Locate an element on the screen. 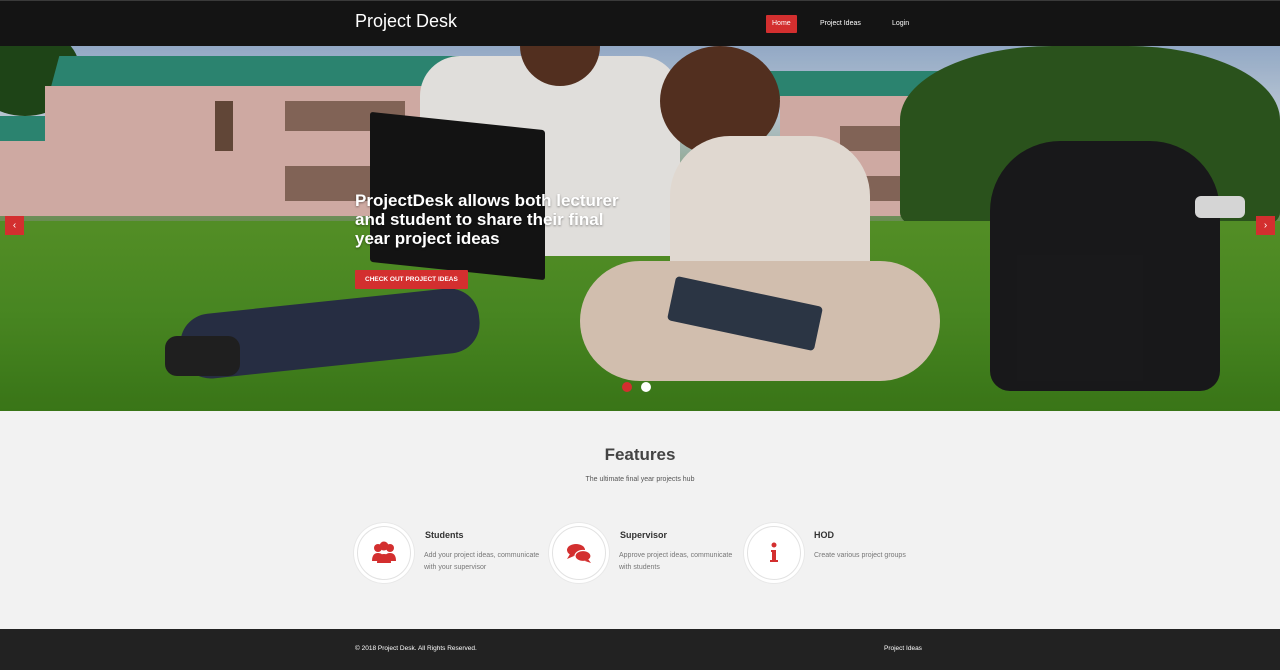 This screenshot has height=670, width=1280. feature-name-hod: HOD is located at coordinates (824, 535).